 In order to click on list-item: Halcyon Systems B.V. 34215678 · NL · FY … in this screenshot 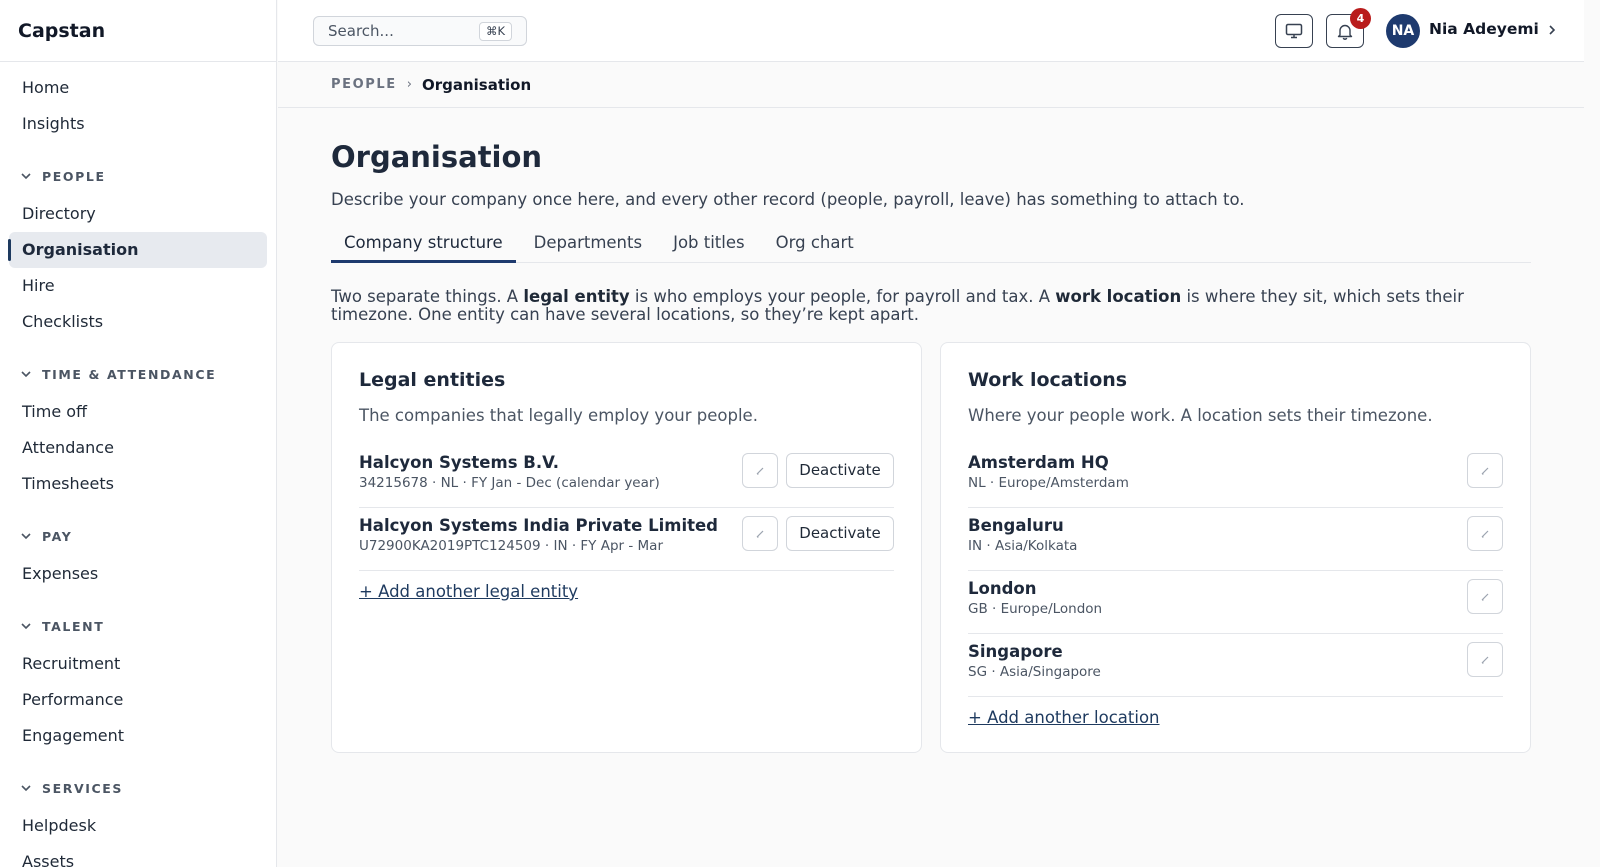, I will do `click(626, 476)`.